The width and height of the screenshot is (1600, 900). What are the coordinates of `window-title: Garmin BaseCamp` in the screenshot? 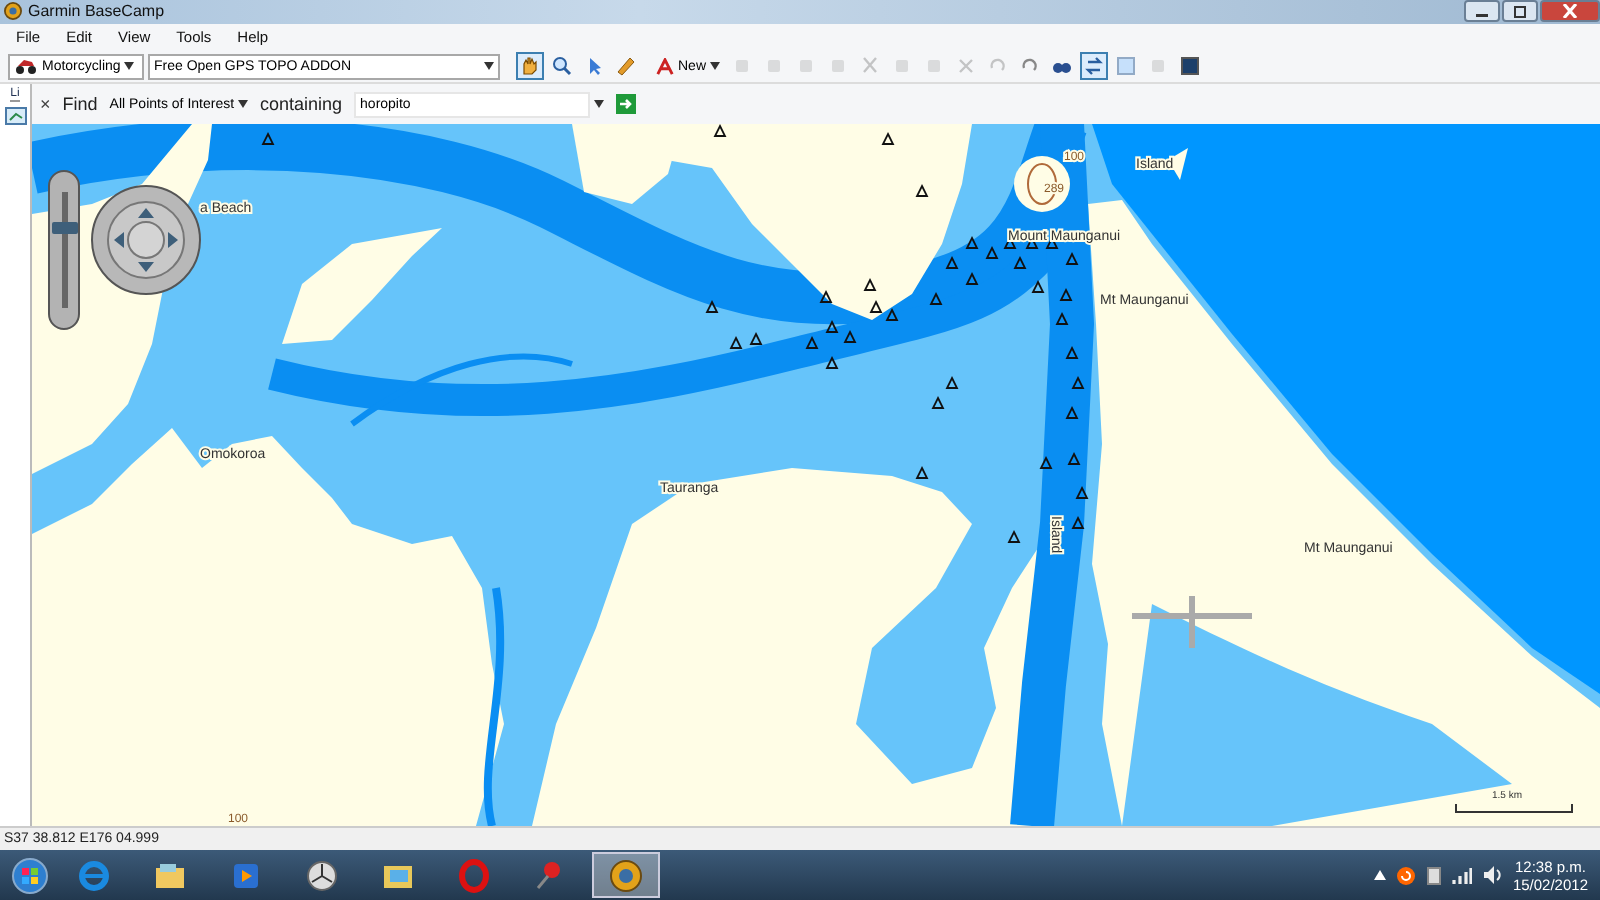 It's located at (96, 11).